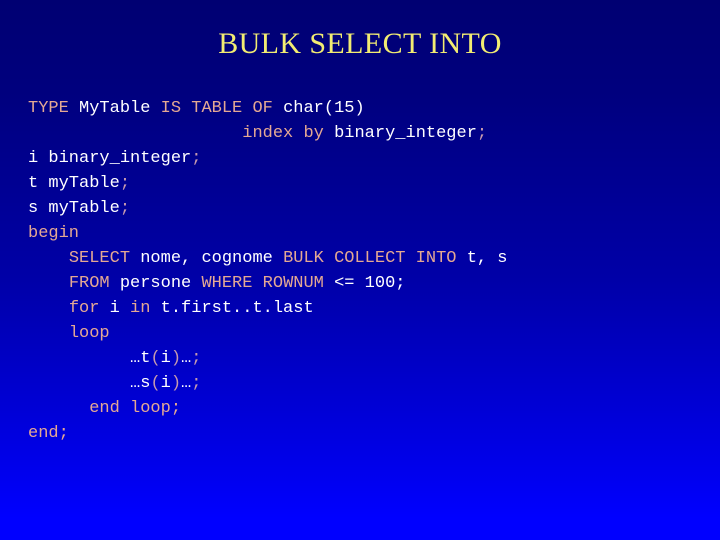 The width and height of the screenshot is (720, 540). What do you see at coordinates (368, 308) in the screenshot?
I see `code-line: for i in t.first..t.last` at bounding box center [368, 308].